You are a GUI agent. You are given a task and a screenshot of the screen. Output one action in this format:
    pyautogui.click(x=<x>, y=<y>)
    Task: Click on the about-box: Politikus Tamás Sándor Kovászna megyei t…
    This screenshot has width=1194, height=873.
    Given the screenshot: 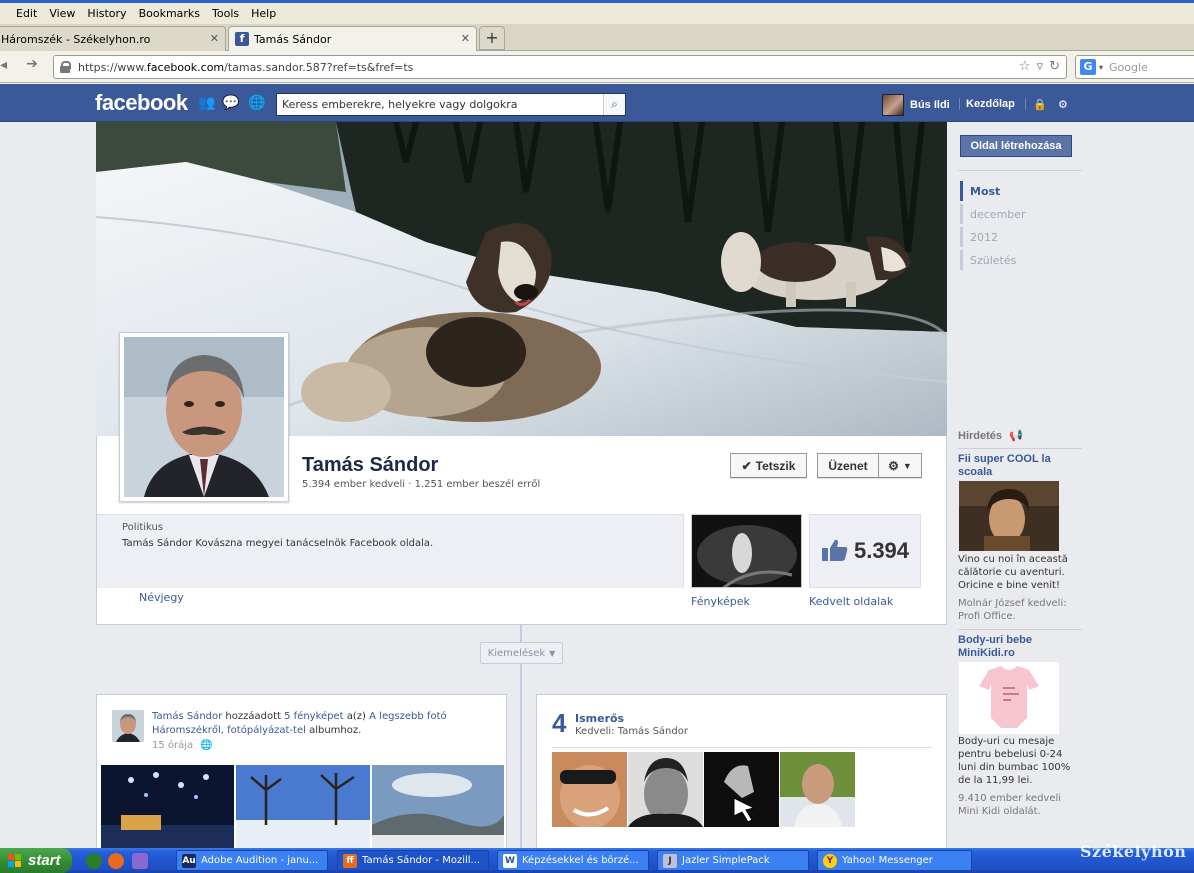 What is the action you would take?
    pyautogui.click(x=390, y=551)
    